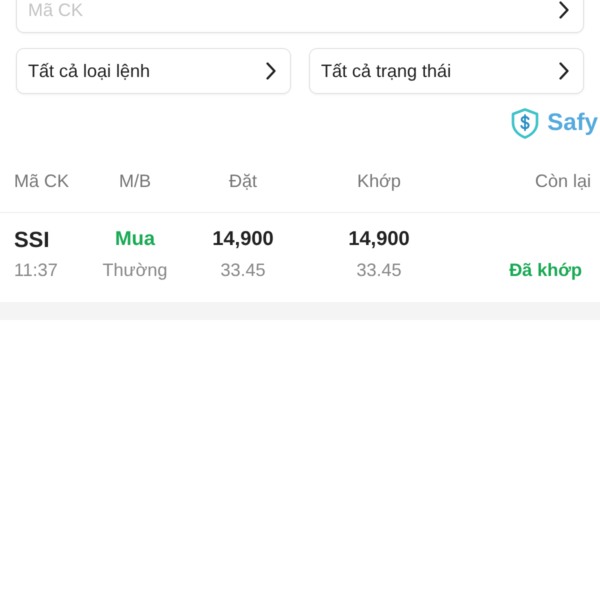 This screenshot has height=600, width=600. Describe the element at coordinates (42, 181) in the screenshot. I see `column-header: Mã CK` at that location.